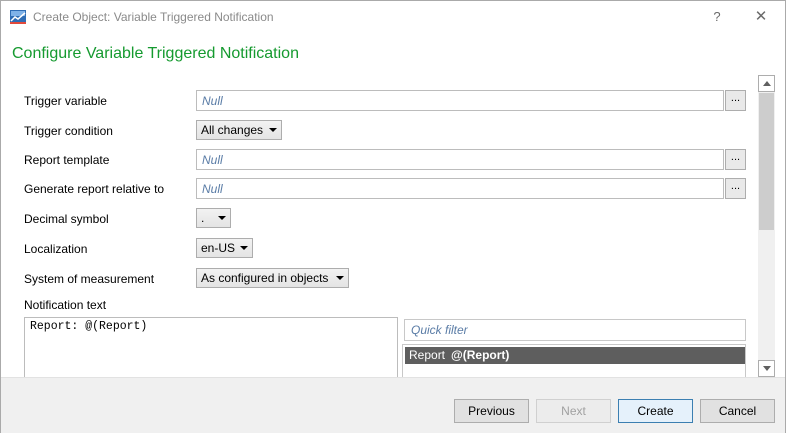 This screenshot has height=433, width=786. I want to click on report-template-field, so click(460, 159).